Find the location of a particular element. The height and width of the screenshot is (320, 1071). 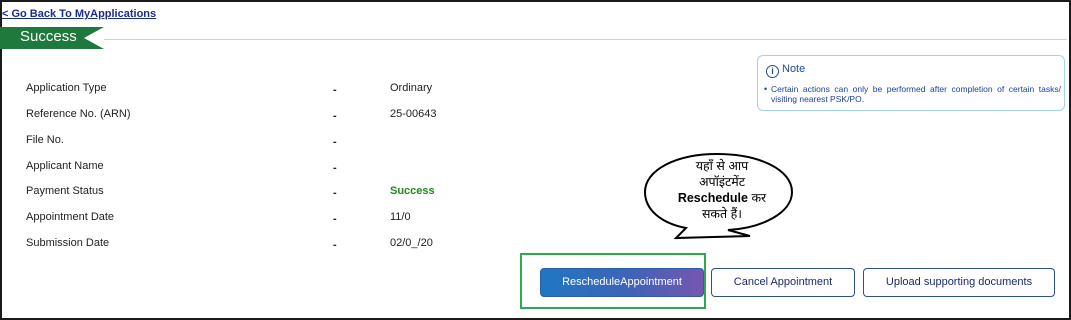

detail-label: Applicant Name is located at coordinates (65, 166).